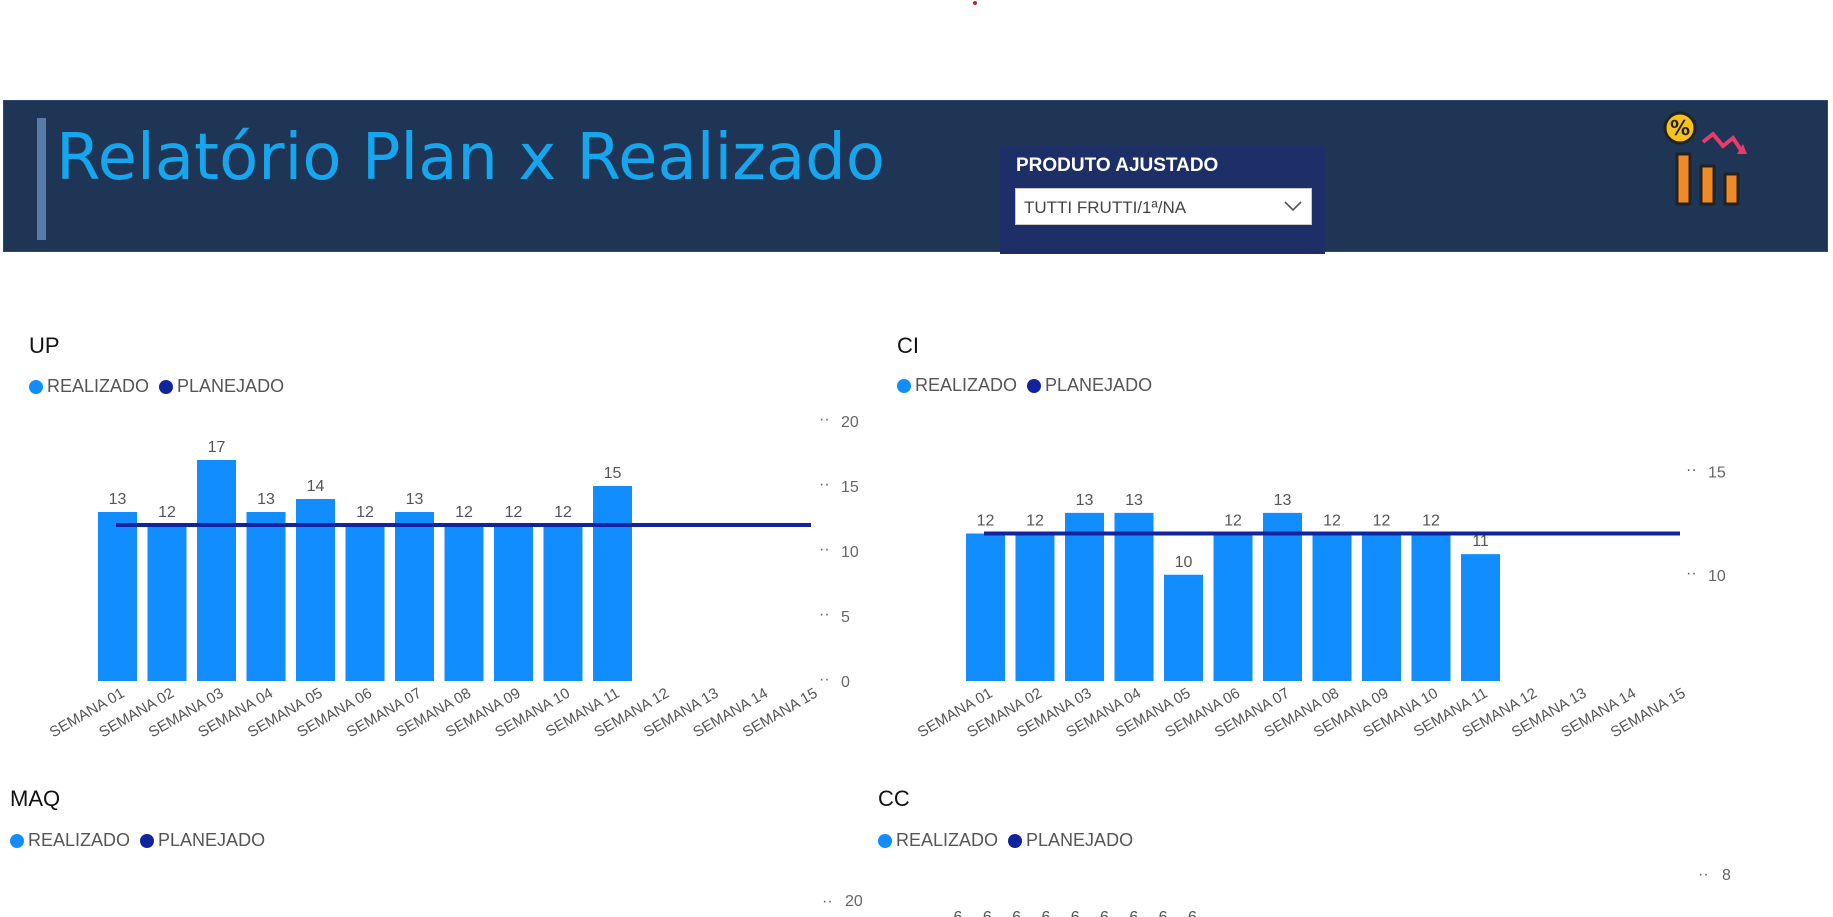 The width and height of the screenshot is (1833, 917). What do you see at coordinates (1703, 874) in the screenshot?
I see `y-tick-dots: ··` at bounding box center [1703, 874].